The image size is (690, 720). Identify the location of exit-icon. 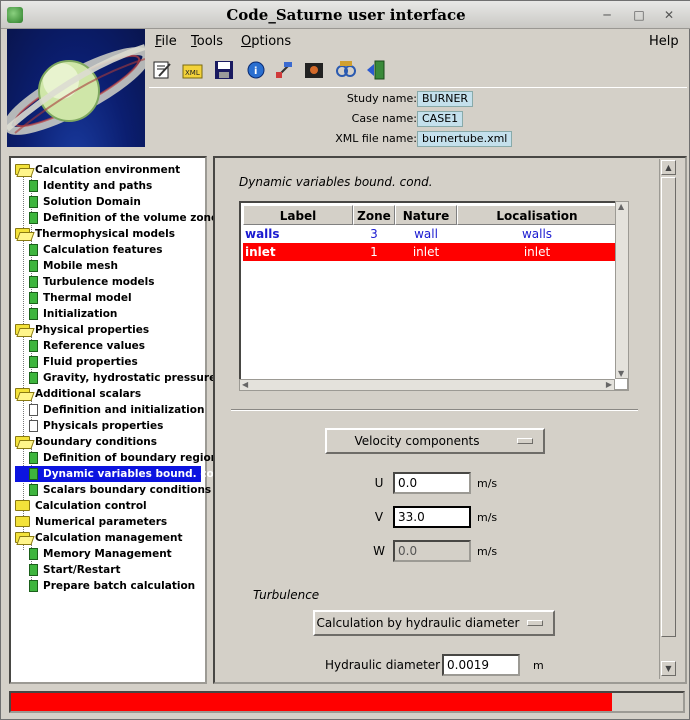
(376, 70).